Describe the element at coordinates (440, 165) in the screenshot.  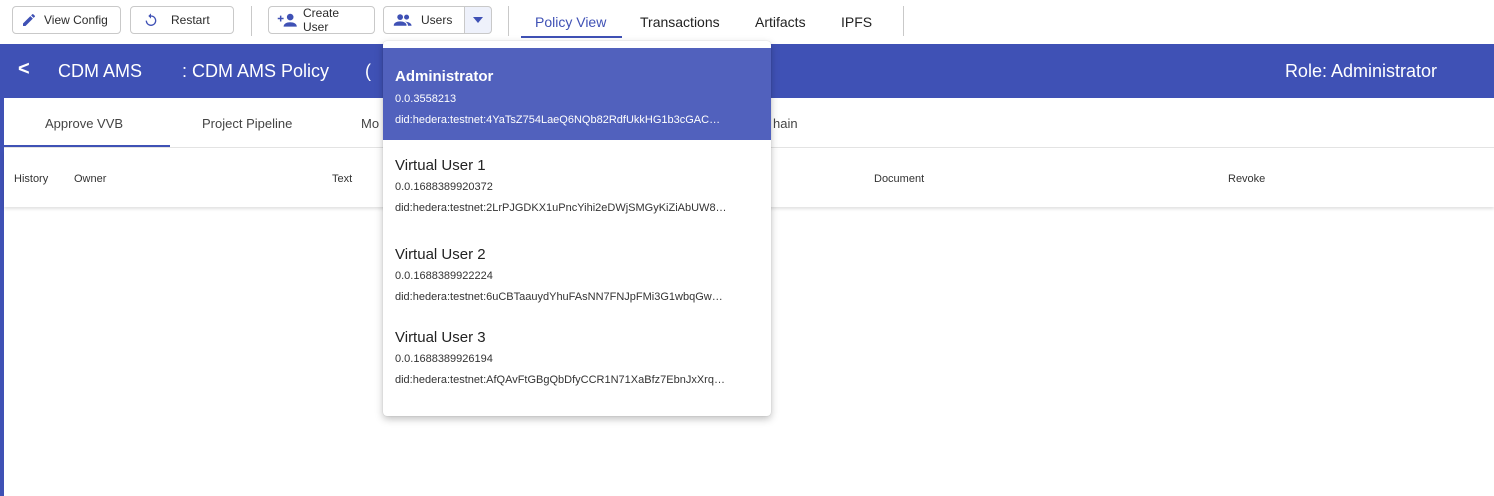
I see `user-name: Virtual User 1` at that location.